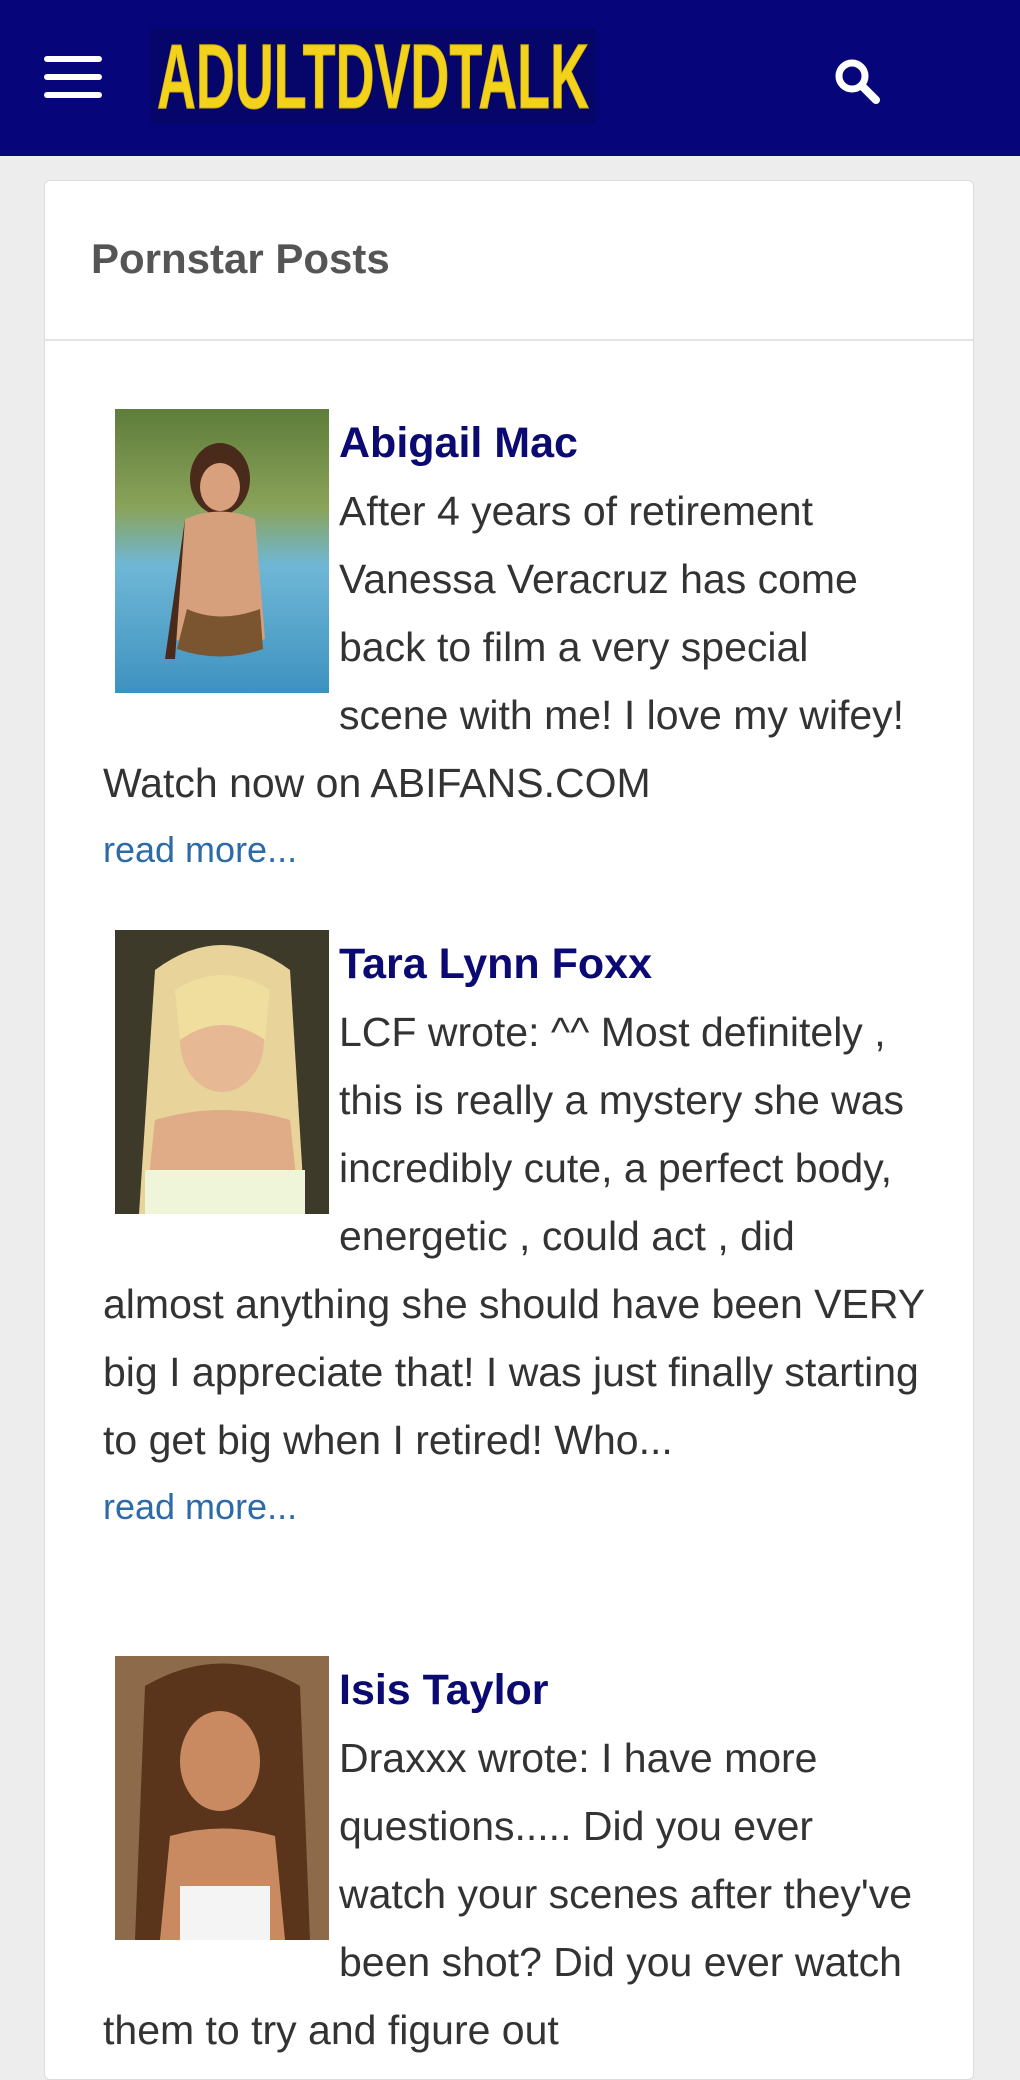 The image size is (1020, 2080). What do you see at coordinates (509, 261) in the screenshot?
I see `card-header: Pornstar Posts` at bounding box center [509, 261].